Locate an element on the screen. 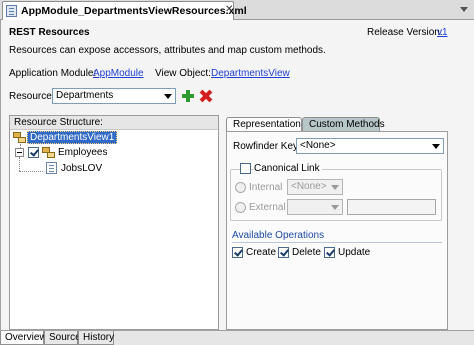  tab-overview-label: Overview is located at coordinates (26, 337).